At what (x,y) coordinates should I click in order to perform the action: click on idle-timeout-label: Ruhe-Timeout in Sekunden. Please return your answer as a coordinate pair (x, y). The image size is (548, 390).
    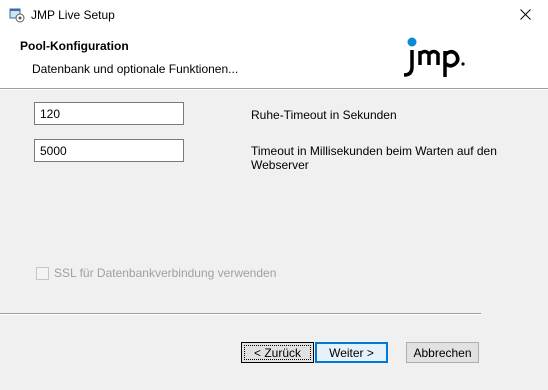
    Looking at the image, I should click on (324, 115).